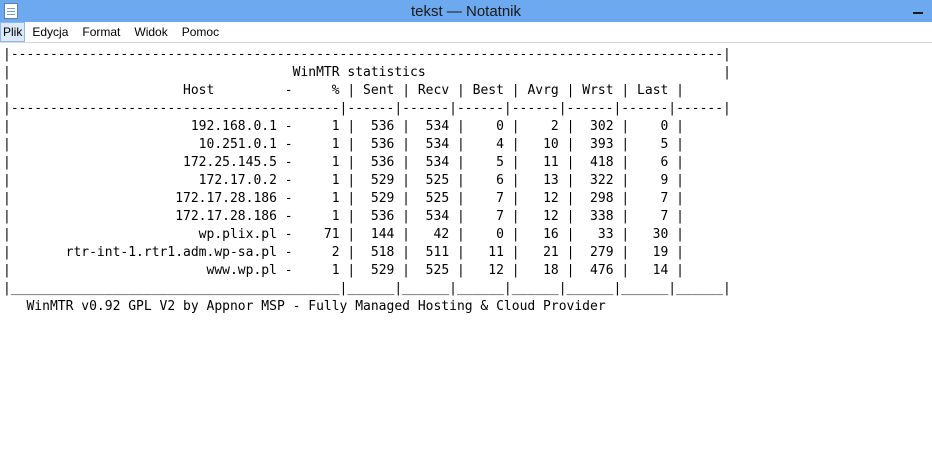 Image resolution: width=932 pixels, height=460 pixels. Describe the element at coordinates (539, 90) in the screenshot. I see `column-header-avrg: Avrg` at that location.